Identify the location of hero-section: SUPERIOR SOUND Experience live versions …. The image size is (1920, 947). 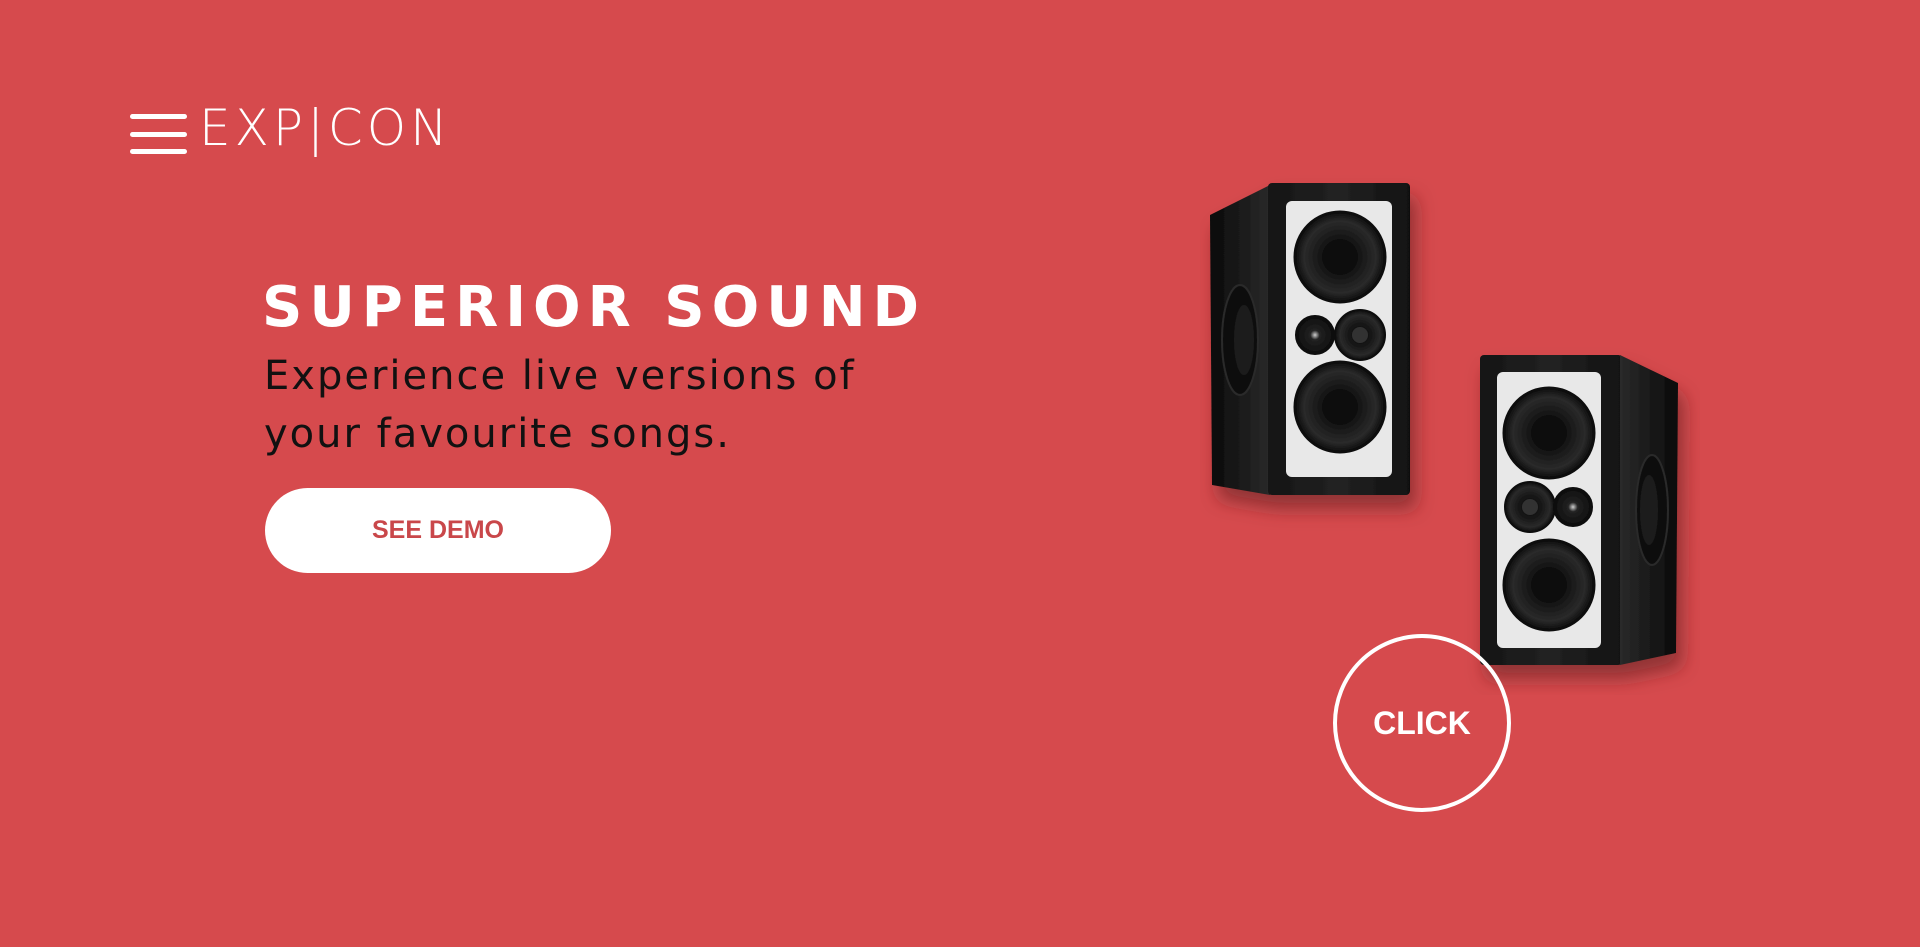
(622, 368).